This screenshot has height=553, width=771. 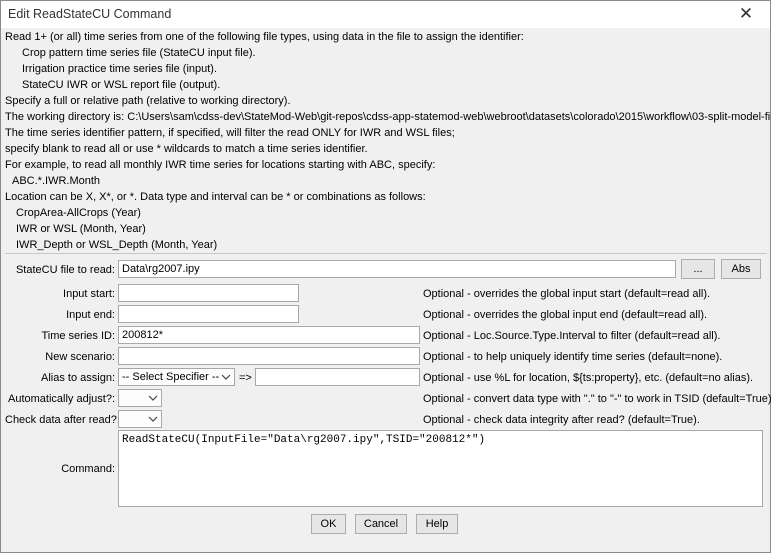 What do you see at coordinates (117, 245) in the screenshot?
I see `note-line: IWR_Depth or WSL_Depth (Month, Year)` at bounding box center [117, 245].